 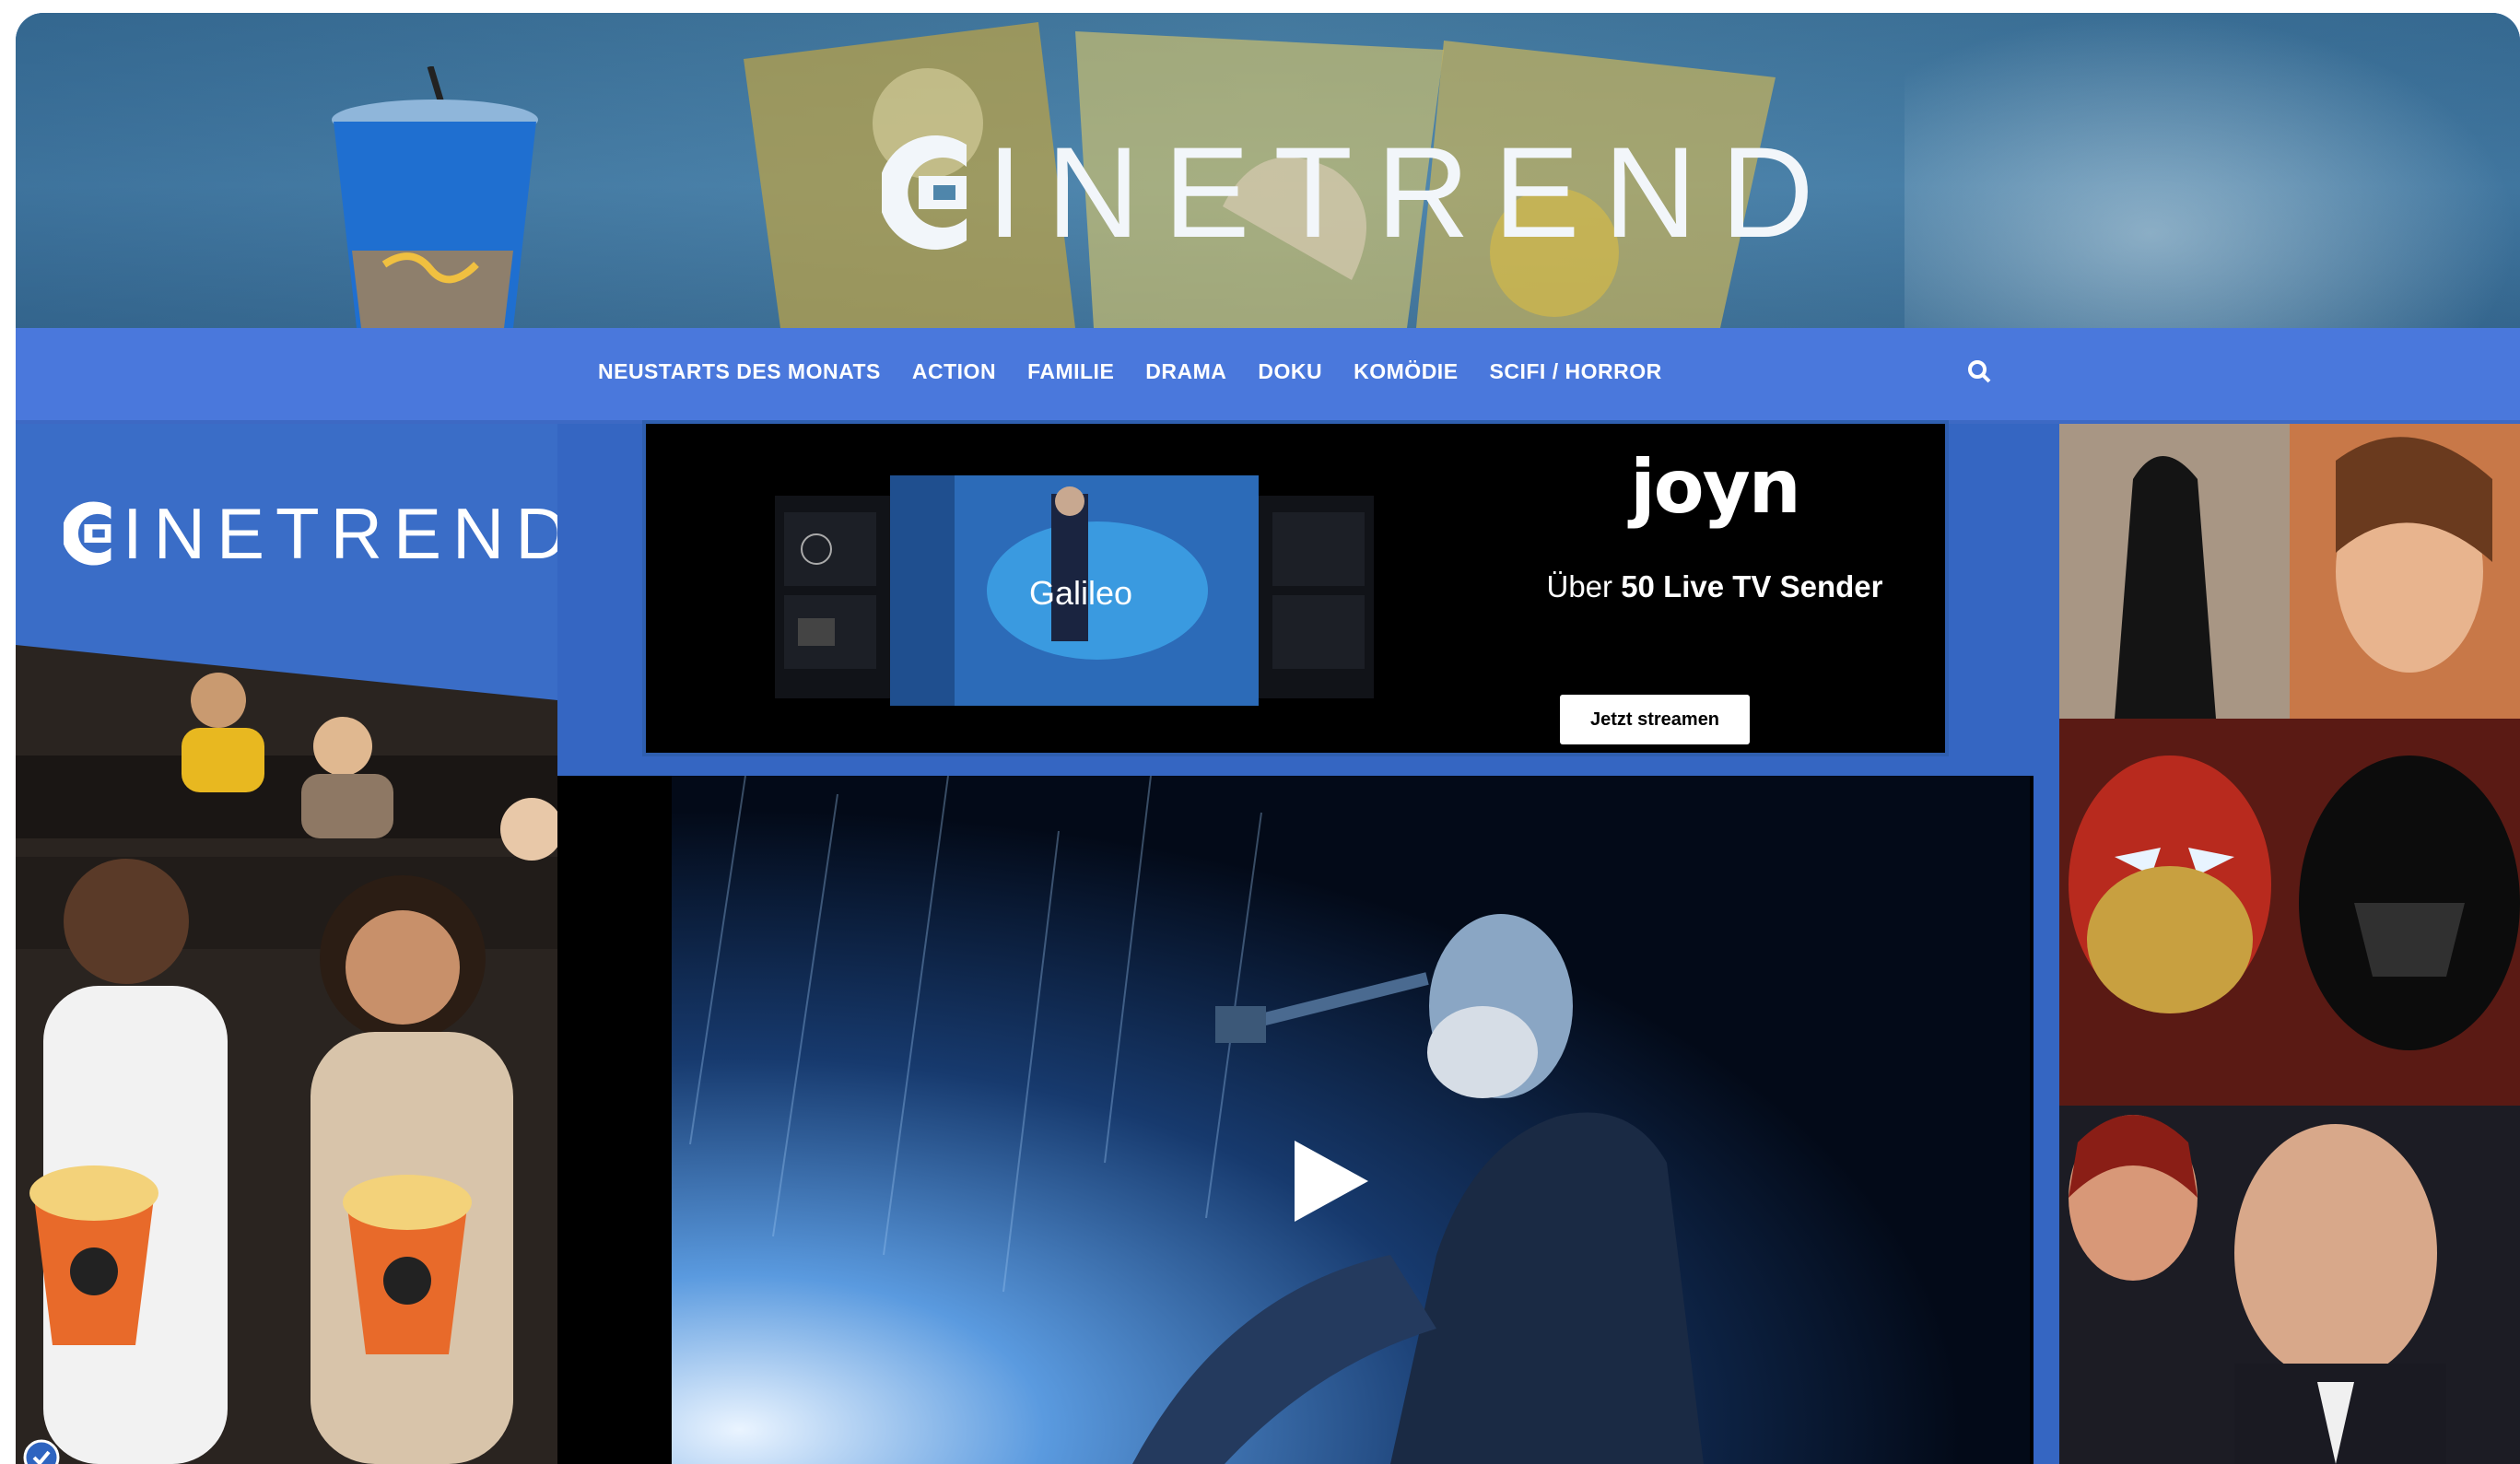 I want to click on mockup-show-title: Galileo, so click(x=1080, y=593).